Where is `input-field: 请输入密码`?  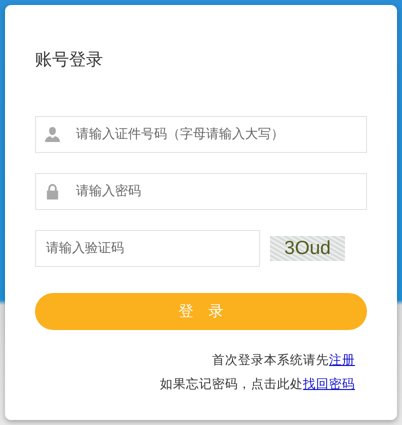 input-field: 请输入密码 is located at coordinates (201, 191).